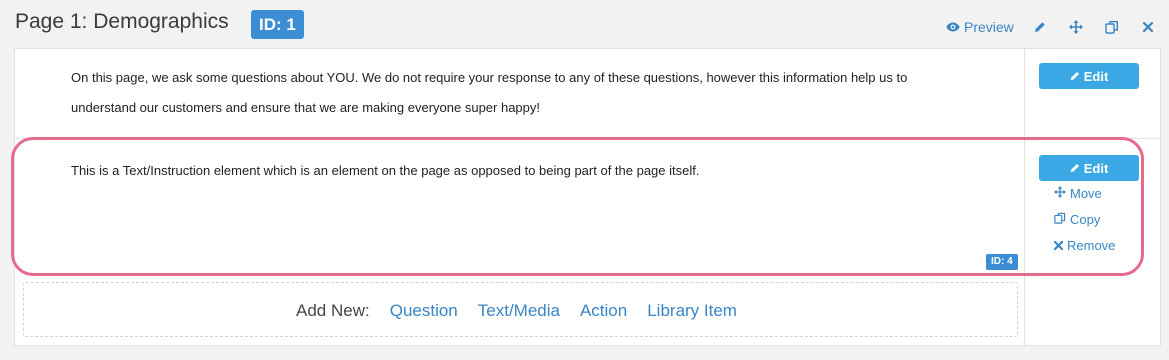 The width and height of the screenshot is (1169, 360). I want to click on column-divider, so click(1024, 197).